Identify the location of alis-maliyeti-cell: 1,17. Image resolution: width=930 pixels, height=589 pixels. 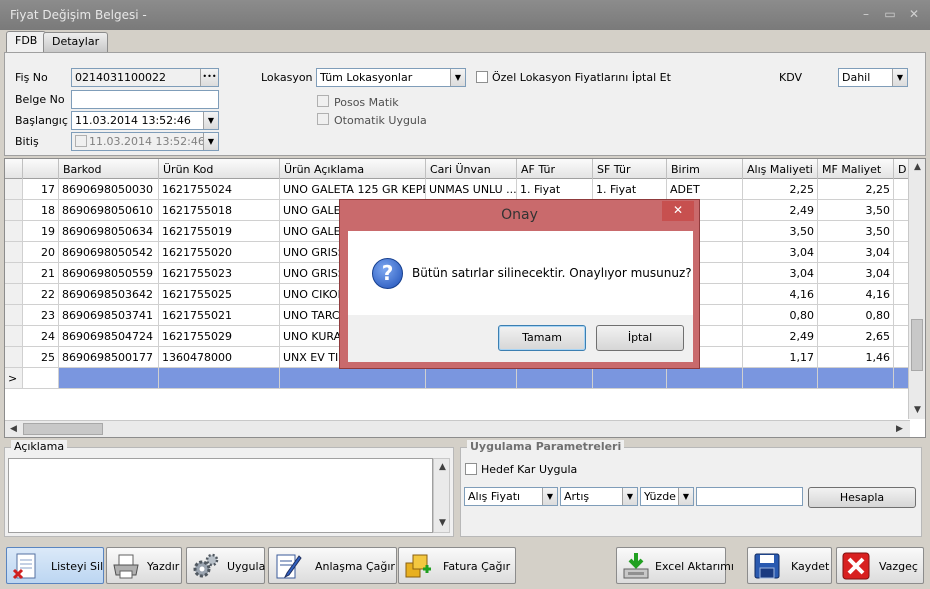
(780, 357).